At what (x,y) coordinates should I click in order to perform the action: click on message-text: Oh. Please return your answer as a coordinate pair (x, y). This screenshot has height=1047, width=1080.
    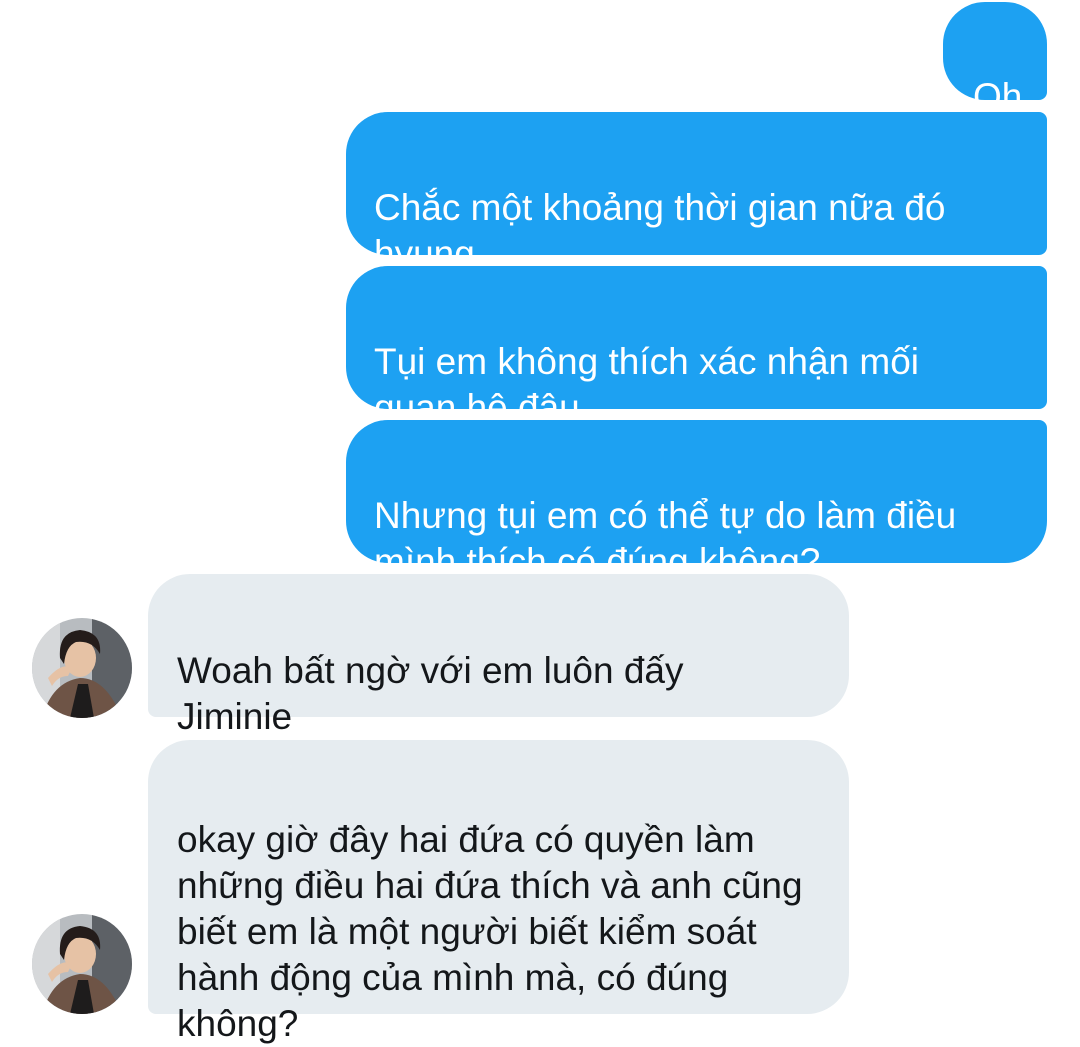
    Looking at the image, I should click on (998, 96).